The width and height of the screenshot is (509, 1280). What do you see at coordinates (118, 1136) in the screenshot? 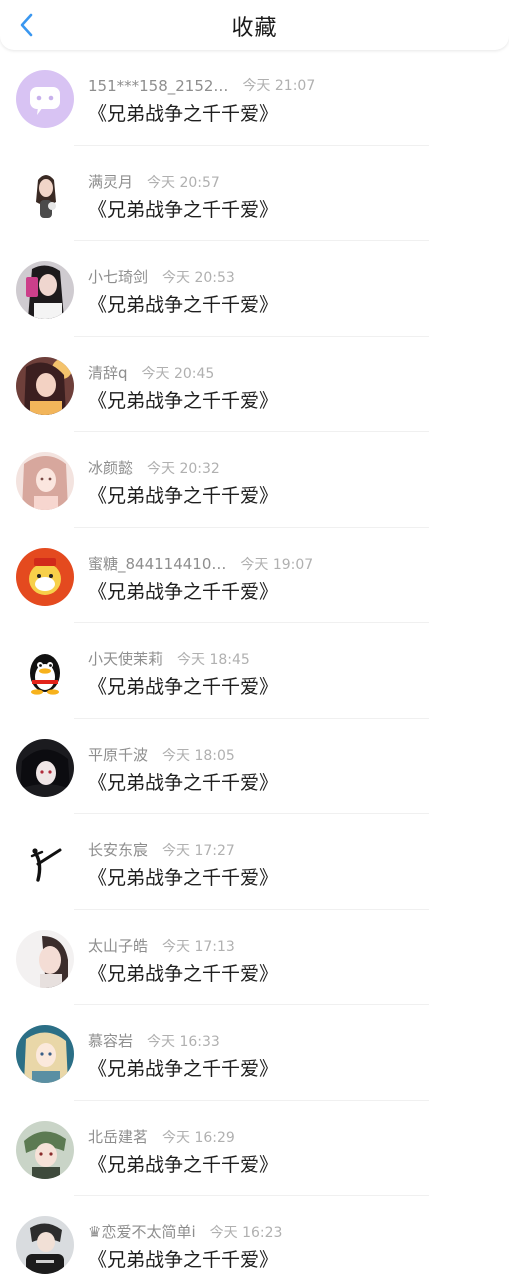
I see `user-name: 北岳建茗` at bounding box center [118, 1136].